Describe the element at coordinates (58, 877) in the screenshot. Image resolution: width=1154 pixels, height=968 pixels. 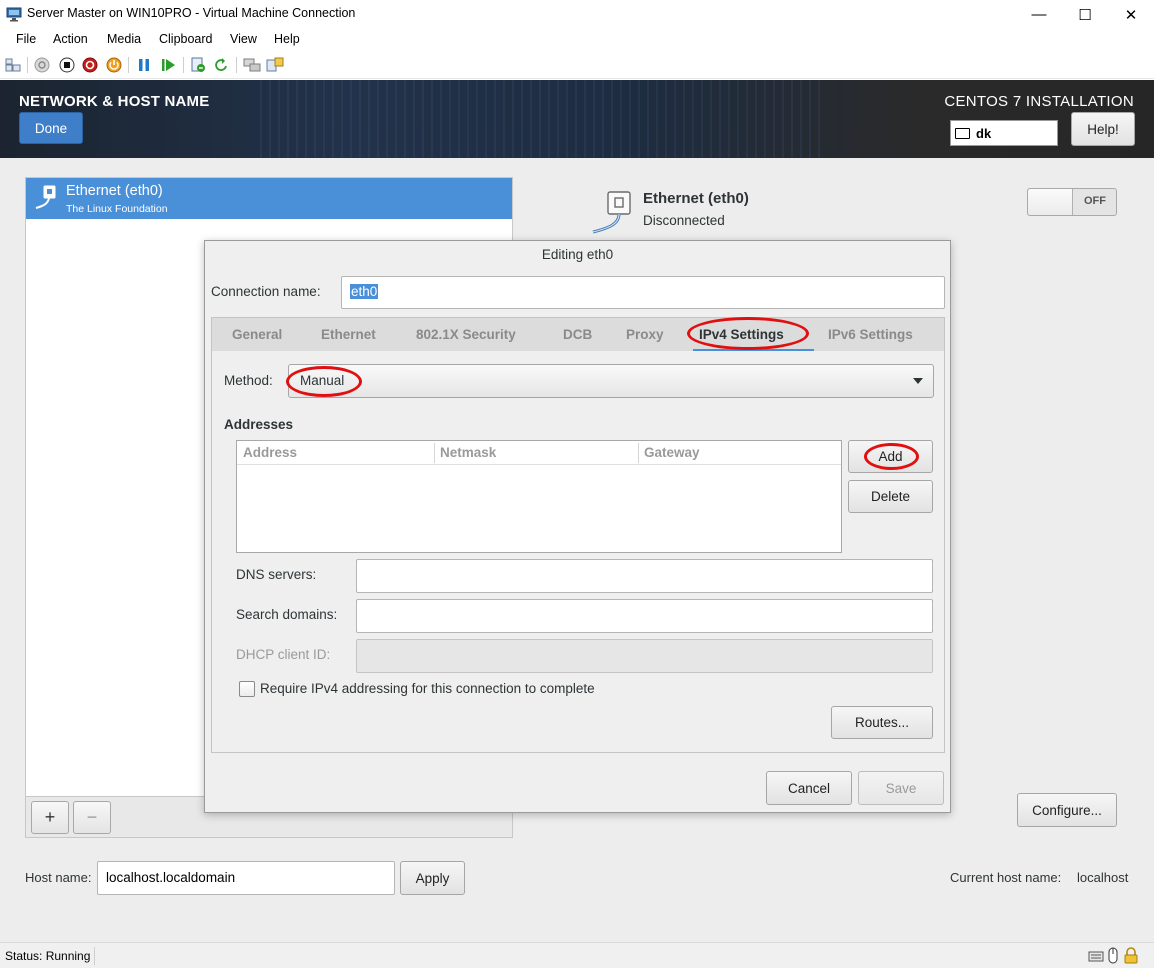
I see `hostname-label: Host name:` at that location.